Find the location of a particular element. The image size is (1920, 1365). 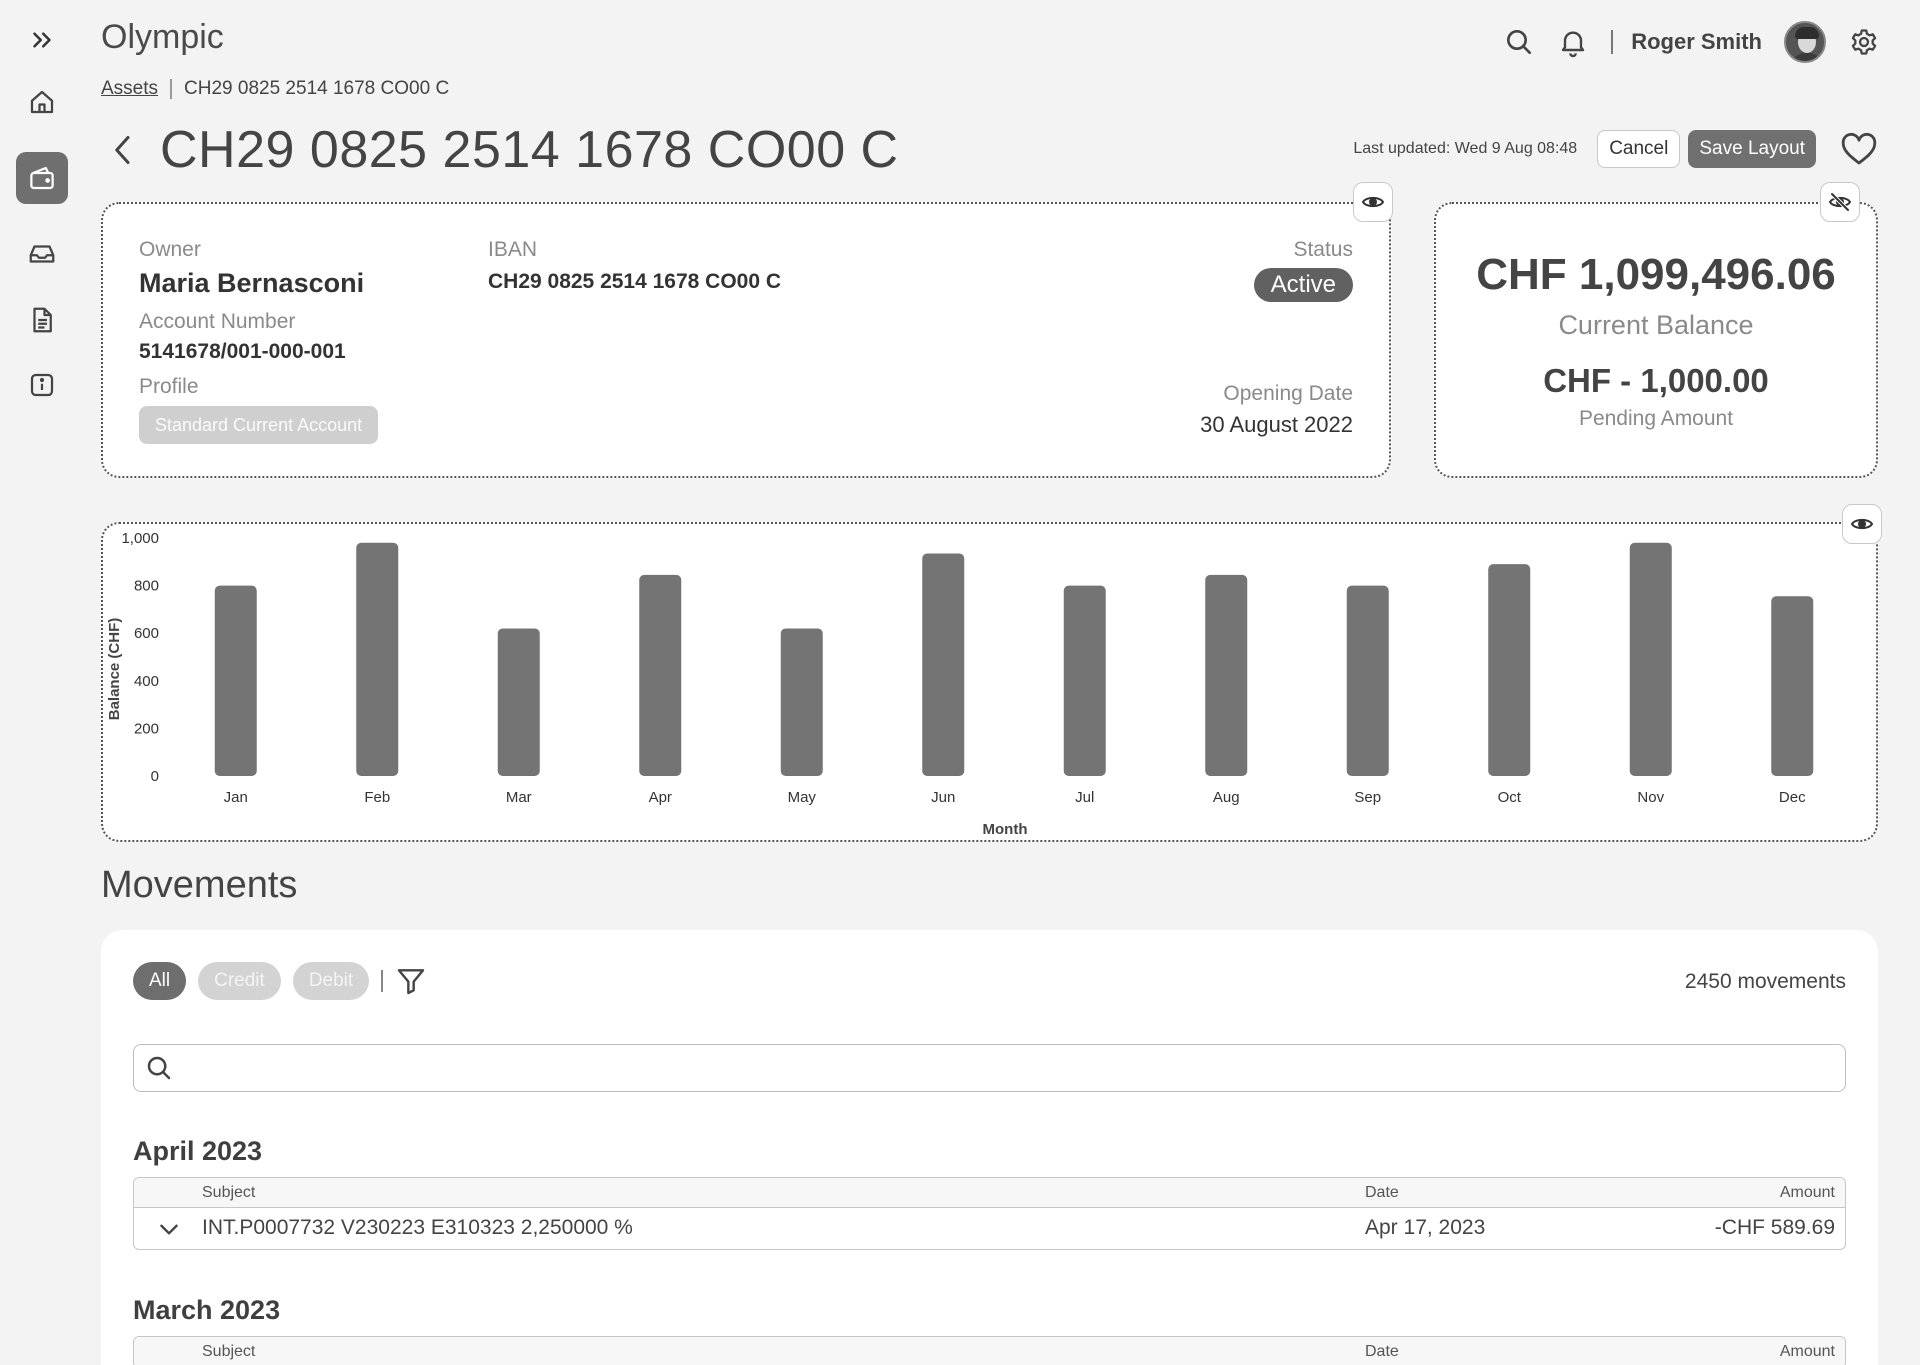

y-tick-label: 400 is located at coordinates (146, 681).